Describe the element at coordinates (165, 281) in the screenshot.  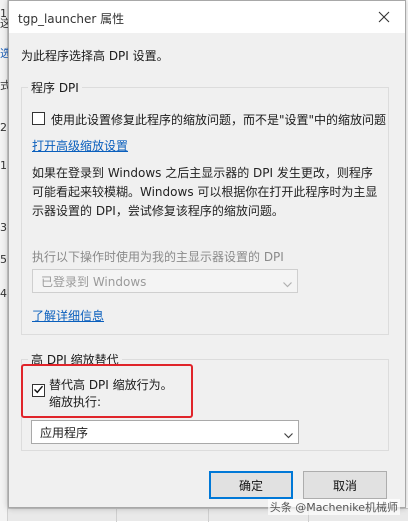
I see `dpi-timing-select: 已登录到 Windows` at that location.